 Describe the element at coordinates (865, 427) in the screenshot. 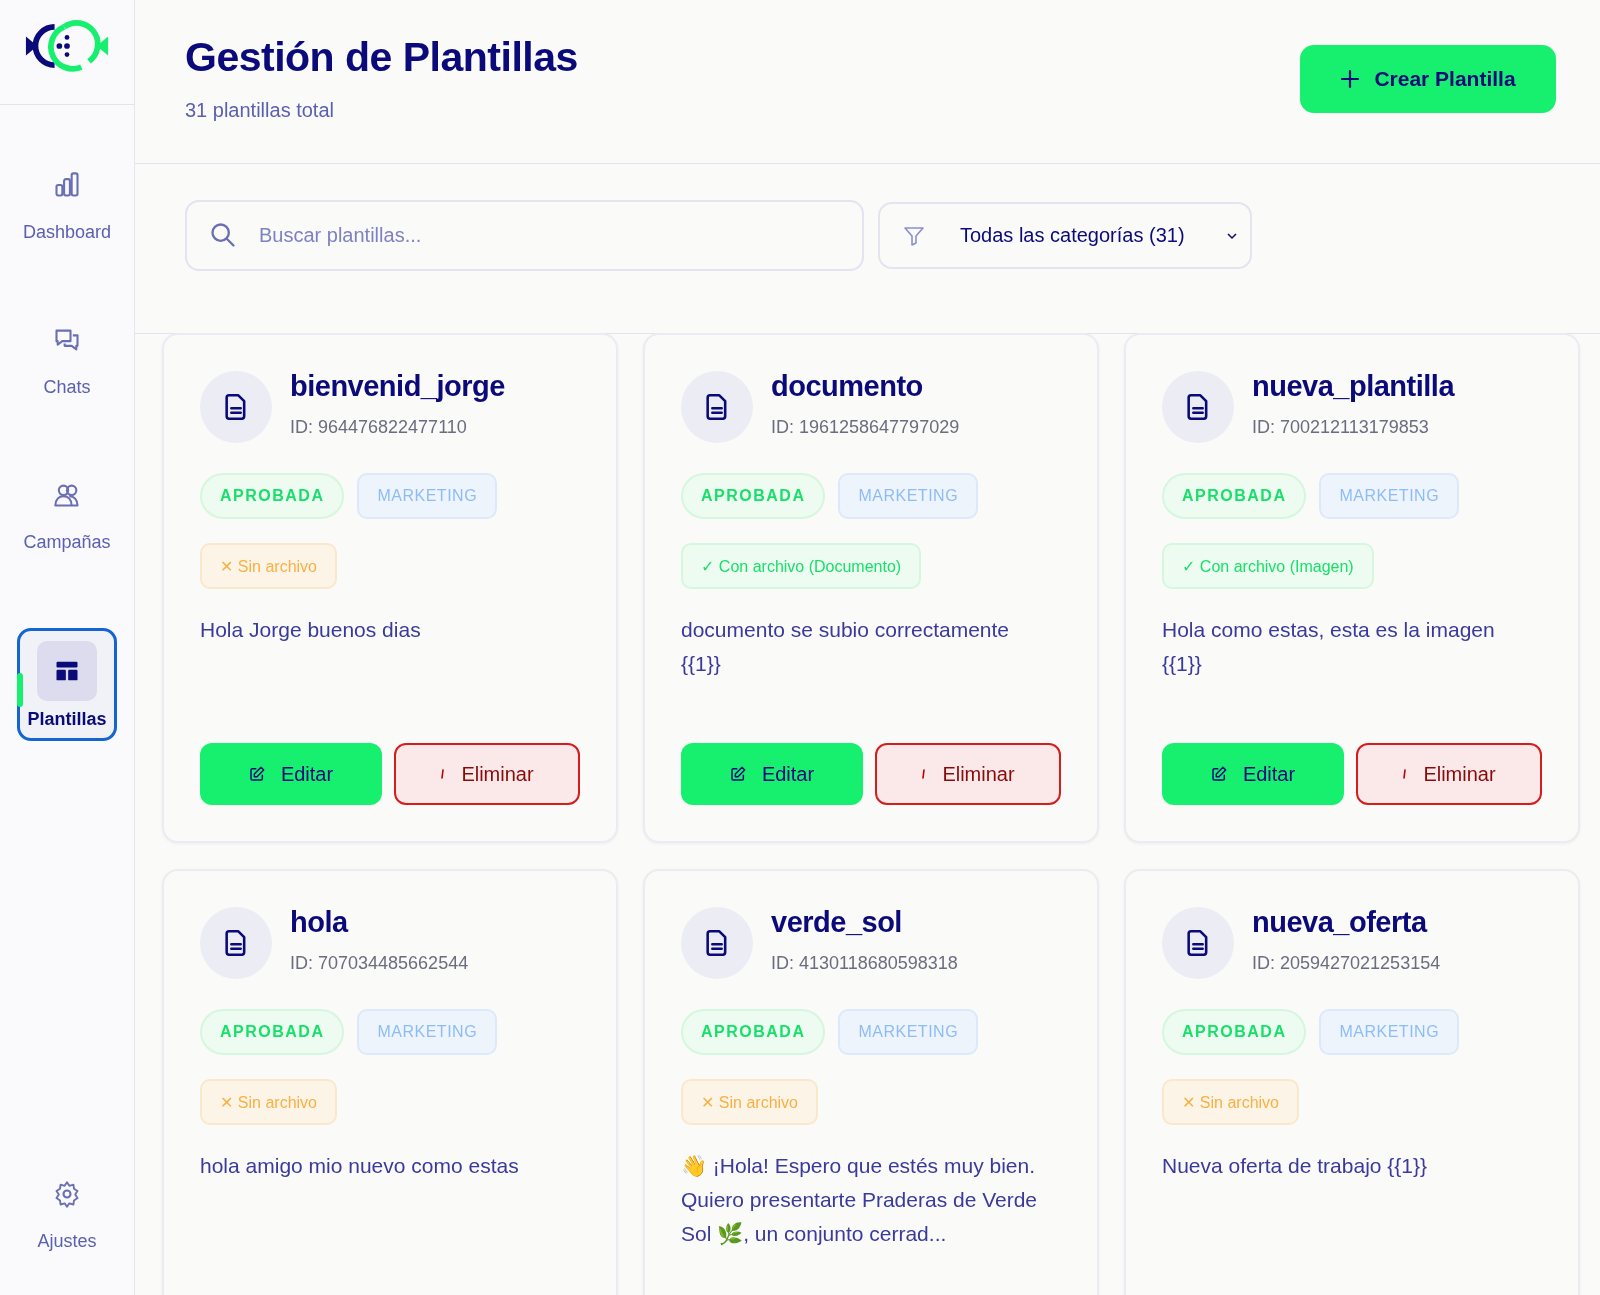

I see `template-id: ID: 1961258647797029` at that location.